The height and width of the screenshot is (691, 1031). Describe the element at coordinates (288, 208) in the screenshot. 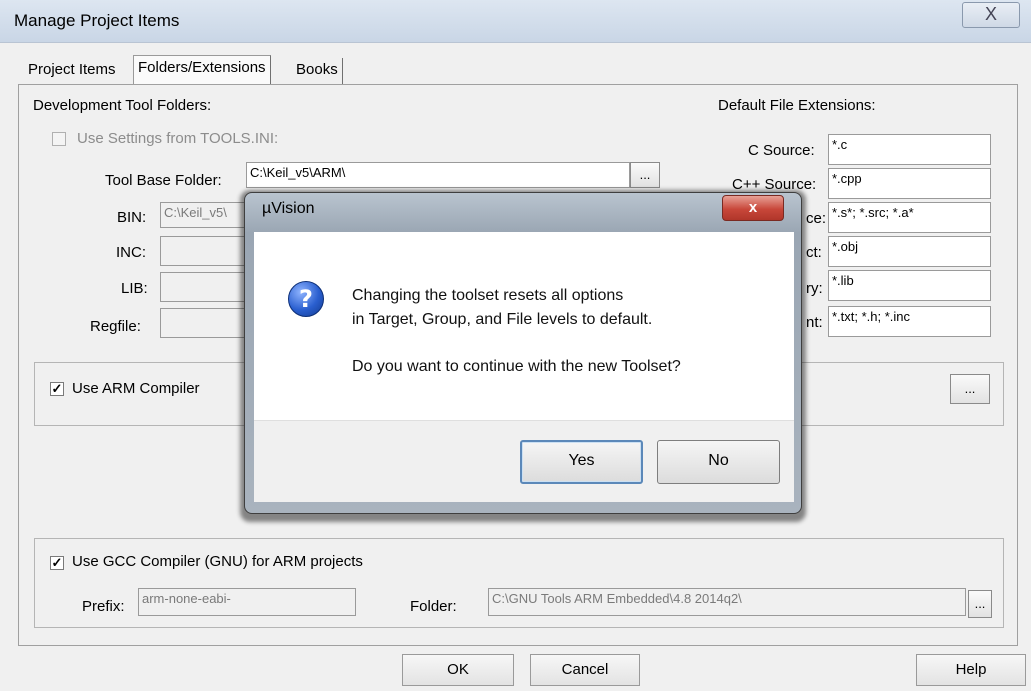

I see `dialog-title: µVision` at that location.